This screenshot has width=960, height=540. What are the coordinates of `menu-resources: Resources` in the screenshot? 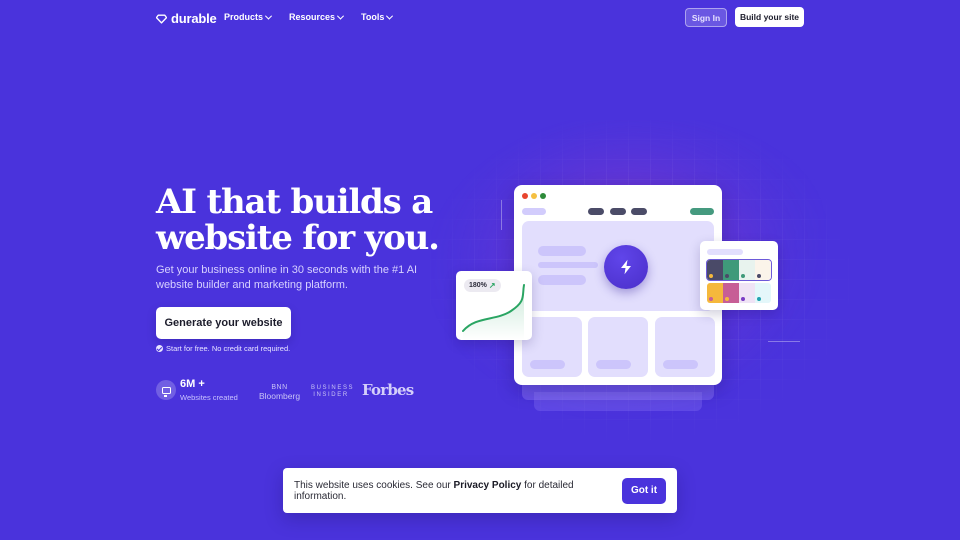 It's located at (317, 17).